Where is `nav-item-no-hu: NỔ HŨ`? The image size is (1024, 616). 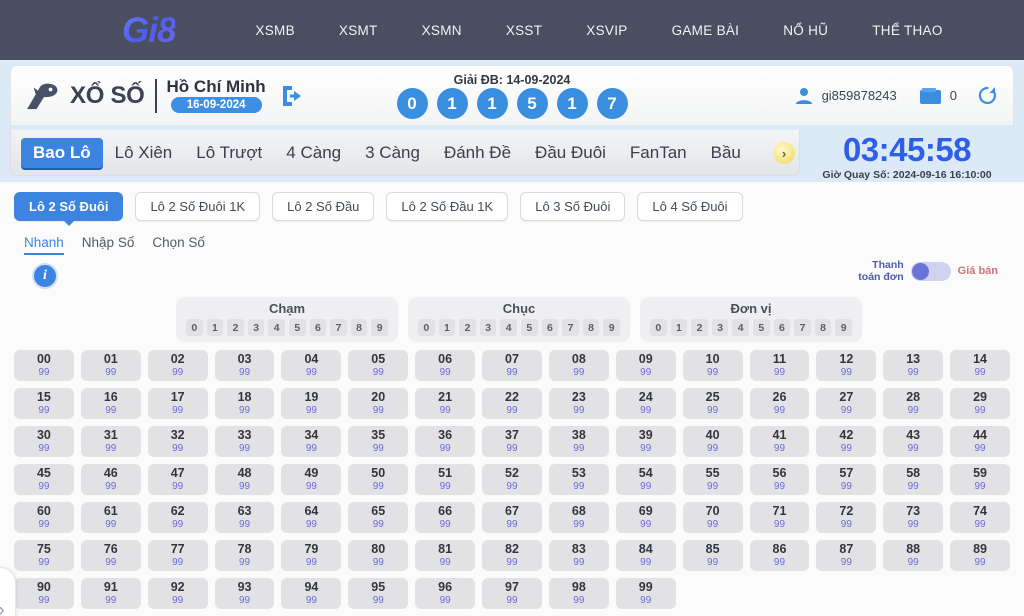 nav-item-no-hu: NỔ HŨ is located at coordinates (805, 30).